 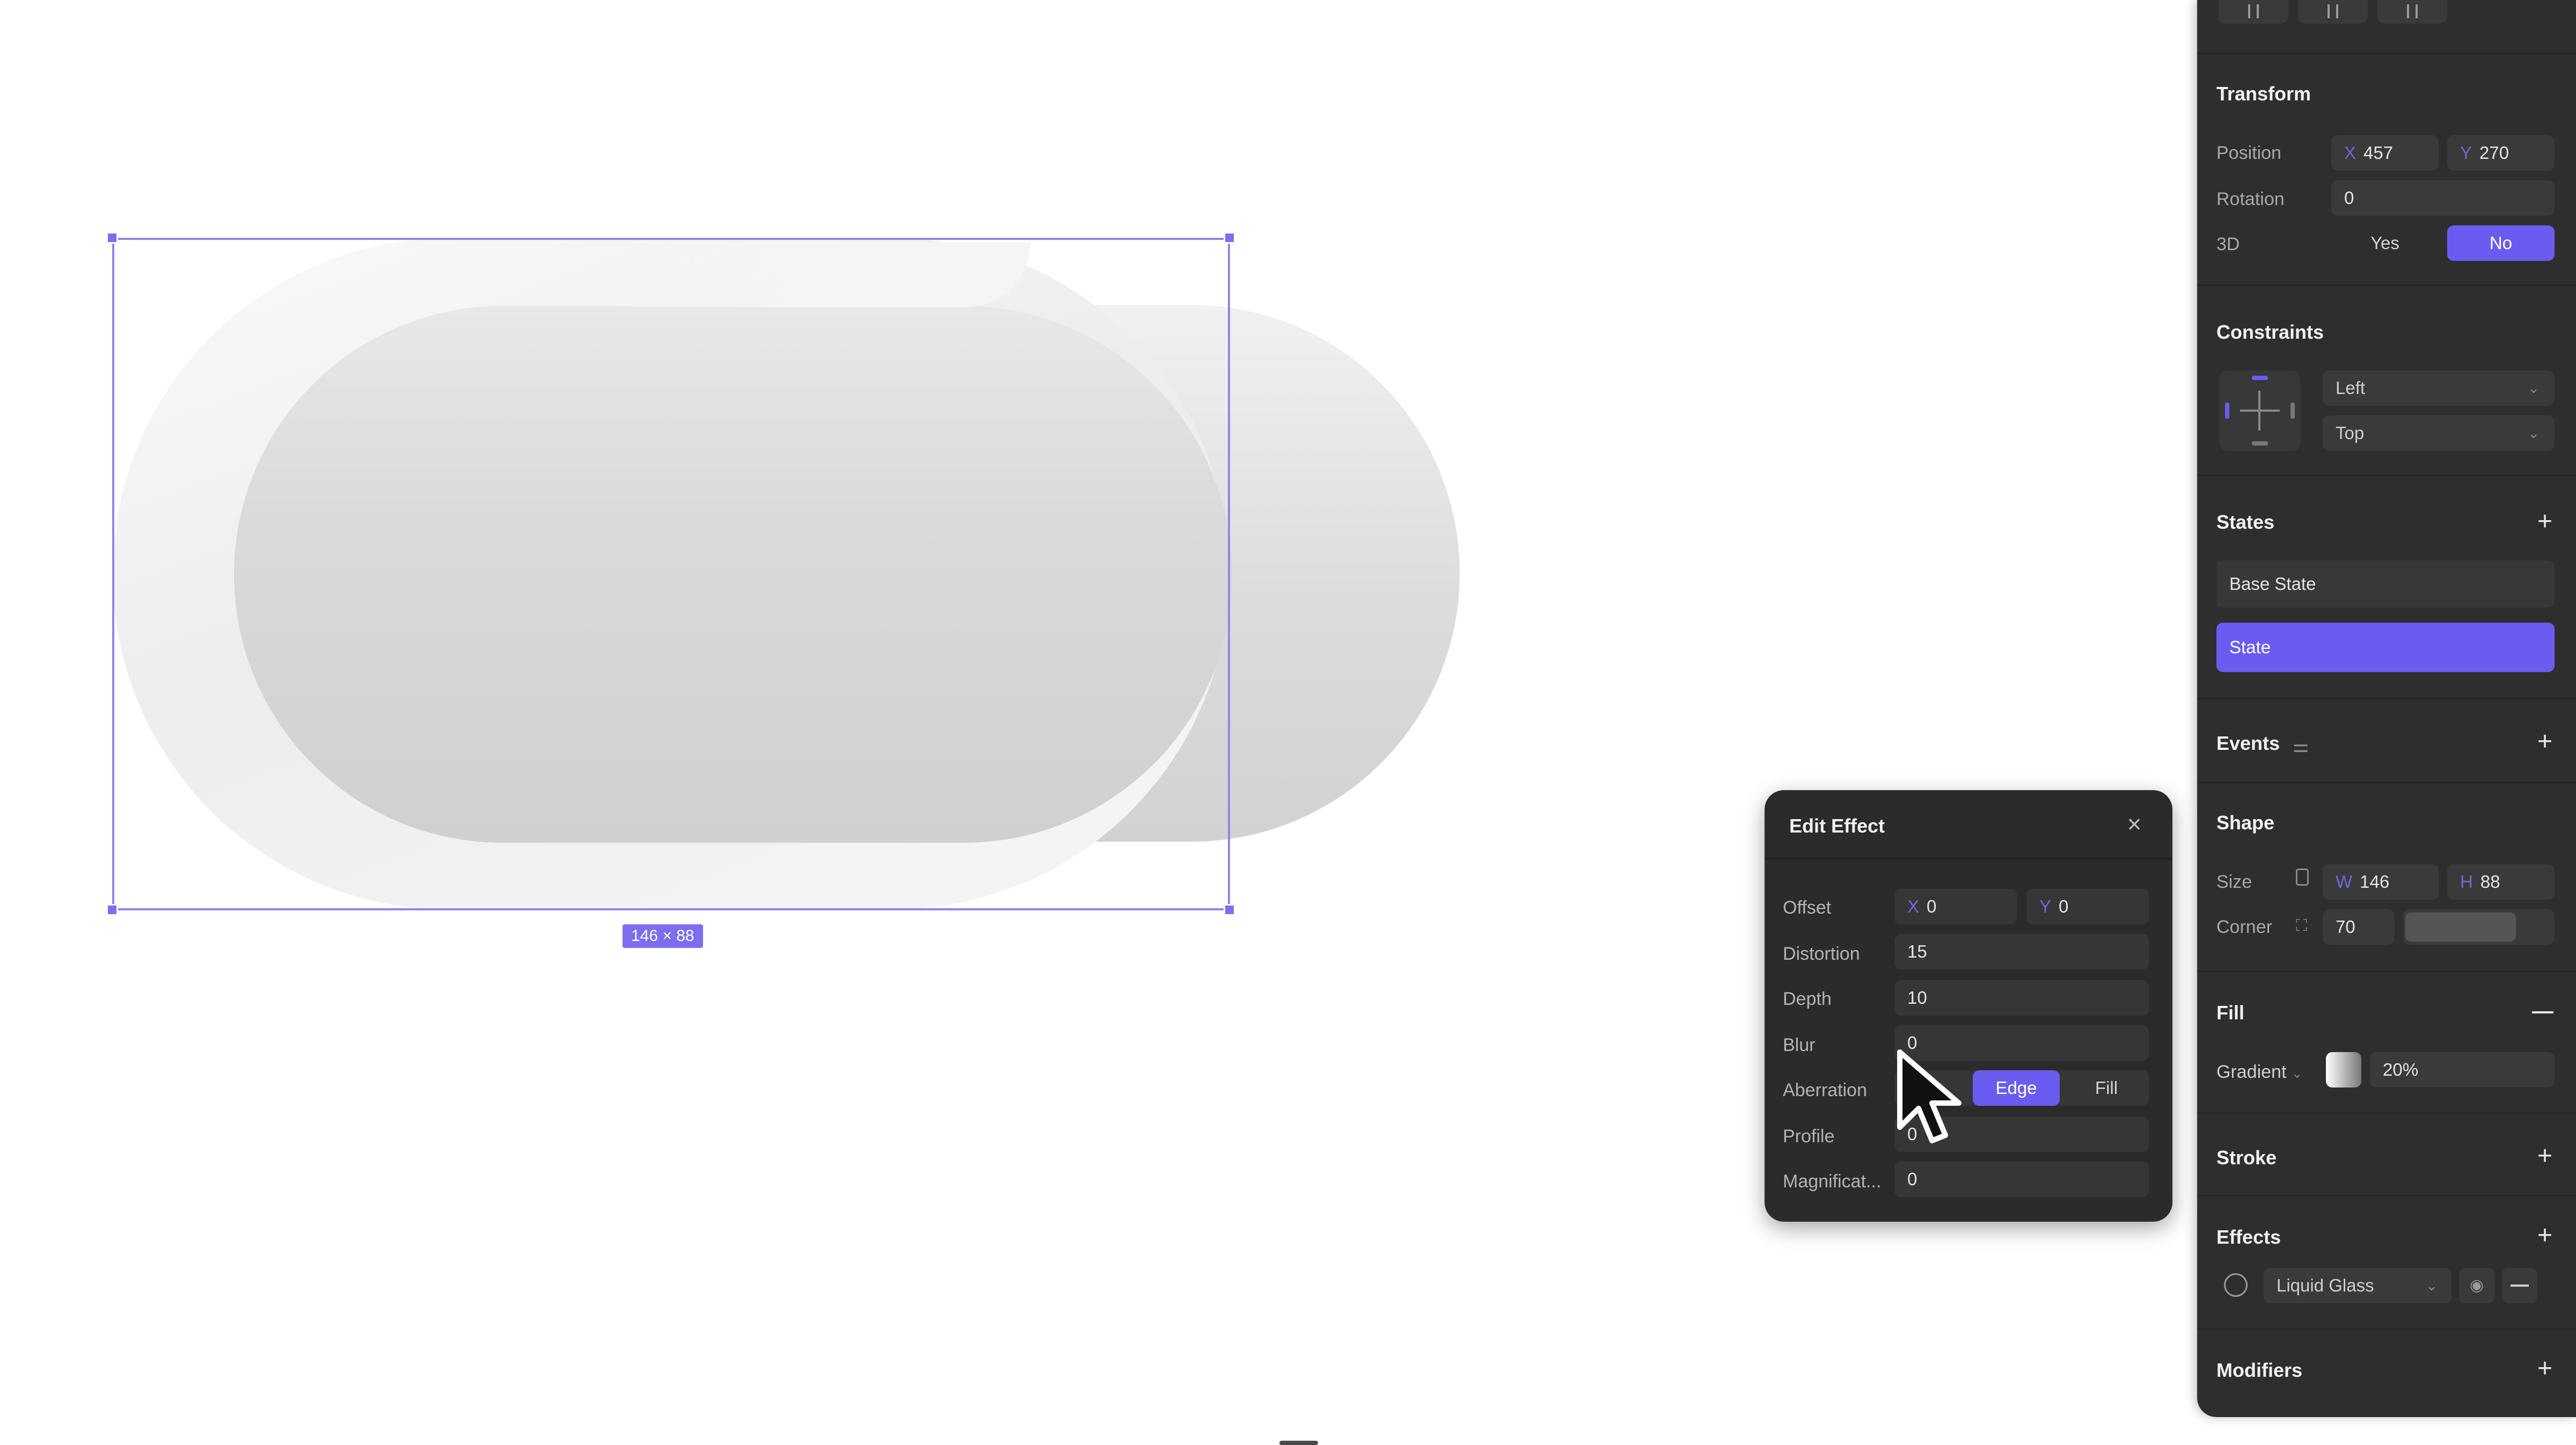 What do you see at coordinates (2325, 1285) in the screenshot?
I see `effect-type-value: Liquid Glass` at bounding box center [2325, 1285].